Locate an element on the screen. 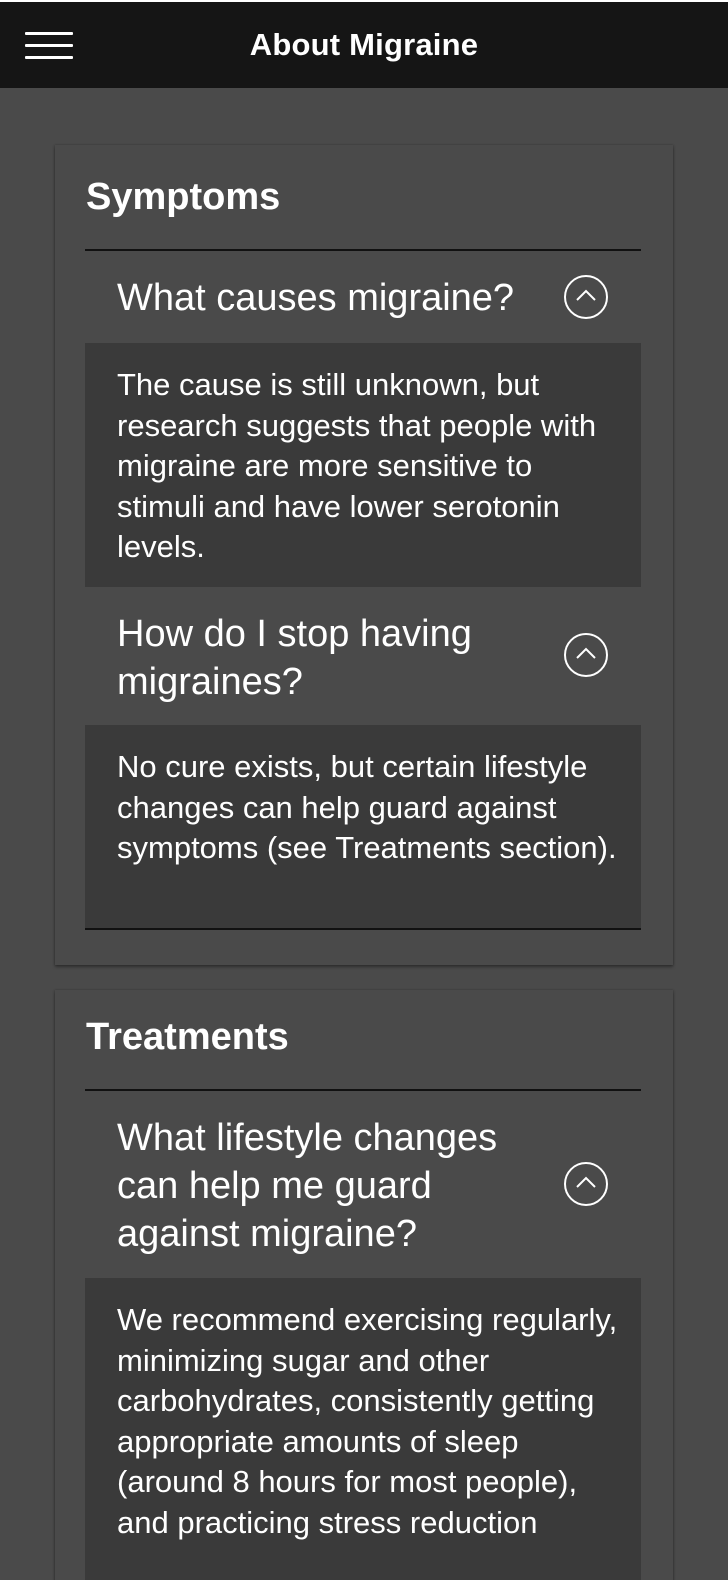 Image resolution: width=728 pixels, height=1580 pixels. section-title-symptoms: Symptoms is located at coordinates (183, 197).